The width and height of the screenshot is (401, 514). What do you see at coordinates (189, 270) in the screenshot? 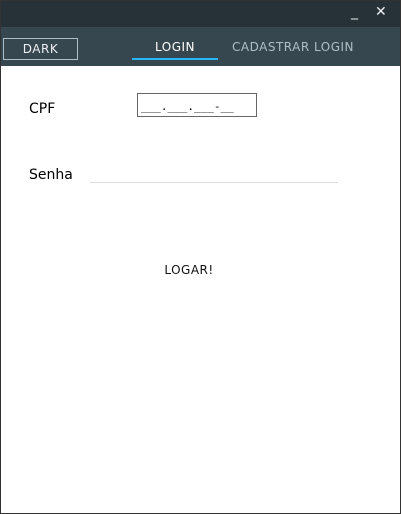
I see `login-button: LOGAR!` at bounding box center [189, 270].